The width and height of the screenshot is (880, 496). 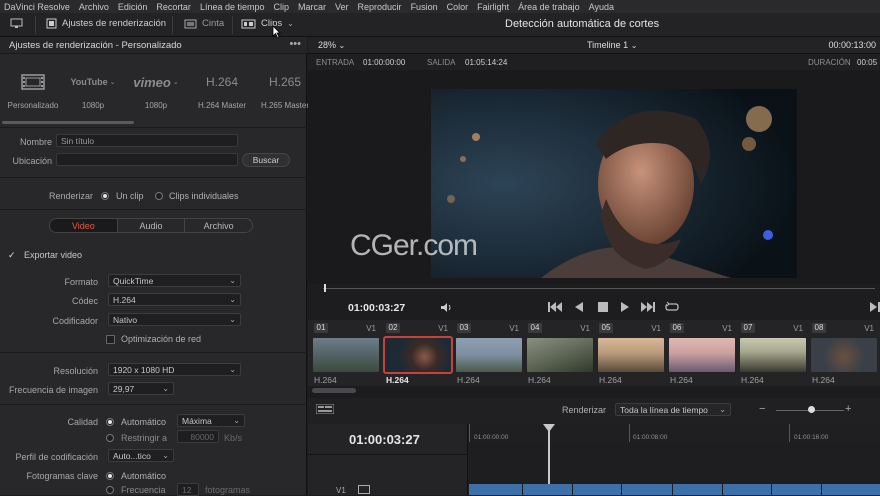 I want to click on clip-item: 01 V1 H.264, so click(x=343, y=353).